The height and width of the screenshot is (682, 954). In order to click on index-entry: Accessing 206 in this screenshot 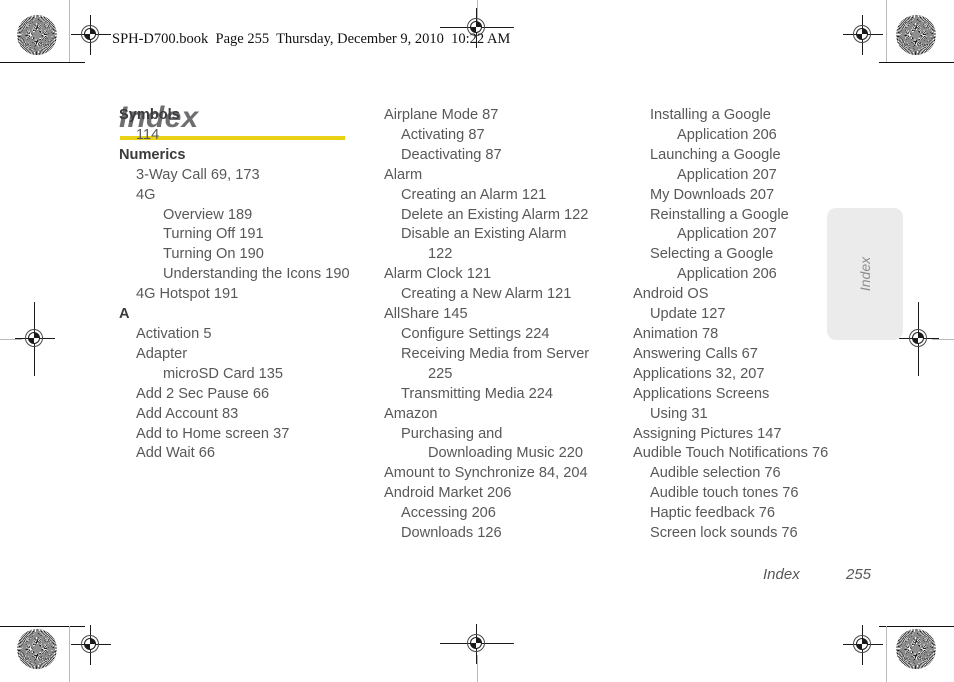, I will do `click(448, 513)`.